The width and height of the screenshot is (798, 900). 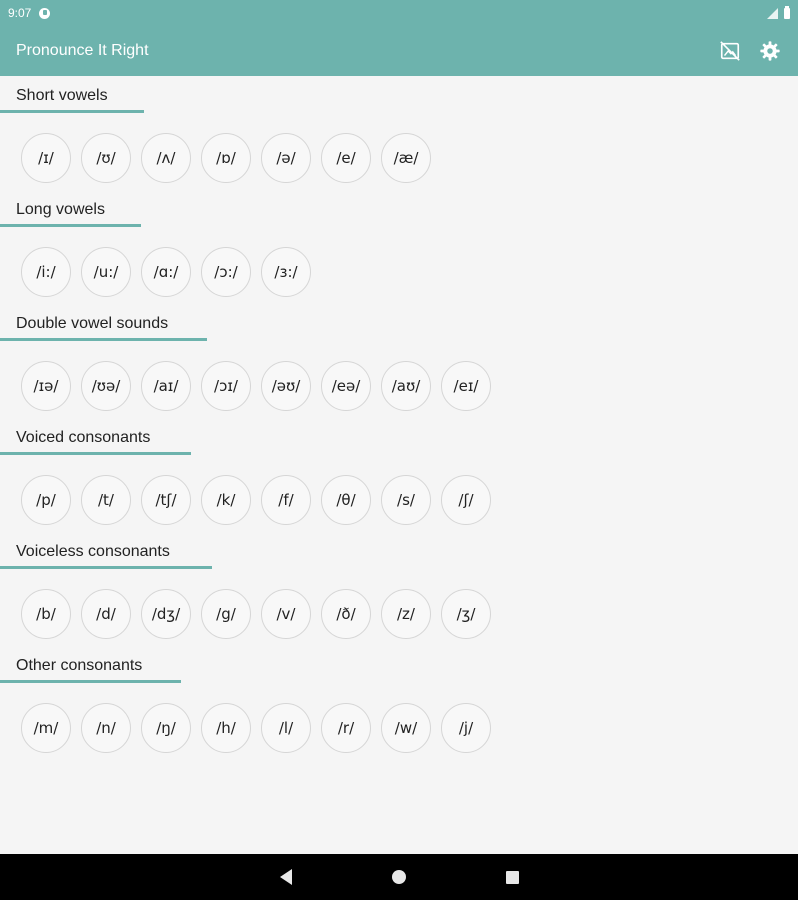 What do you see at coordinates (226, 386) in the screenshot?
I see `phoneme-button: /ɔɪ/` at bounding box center [226, 386].